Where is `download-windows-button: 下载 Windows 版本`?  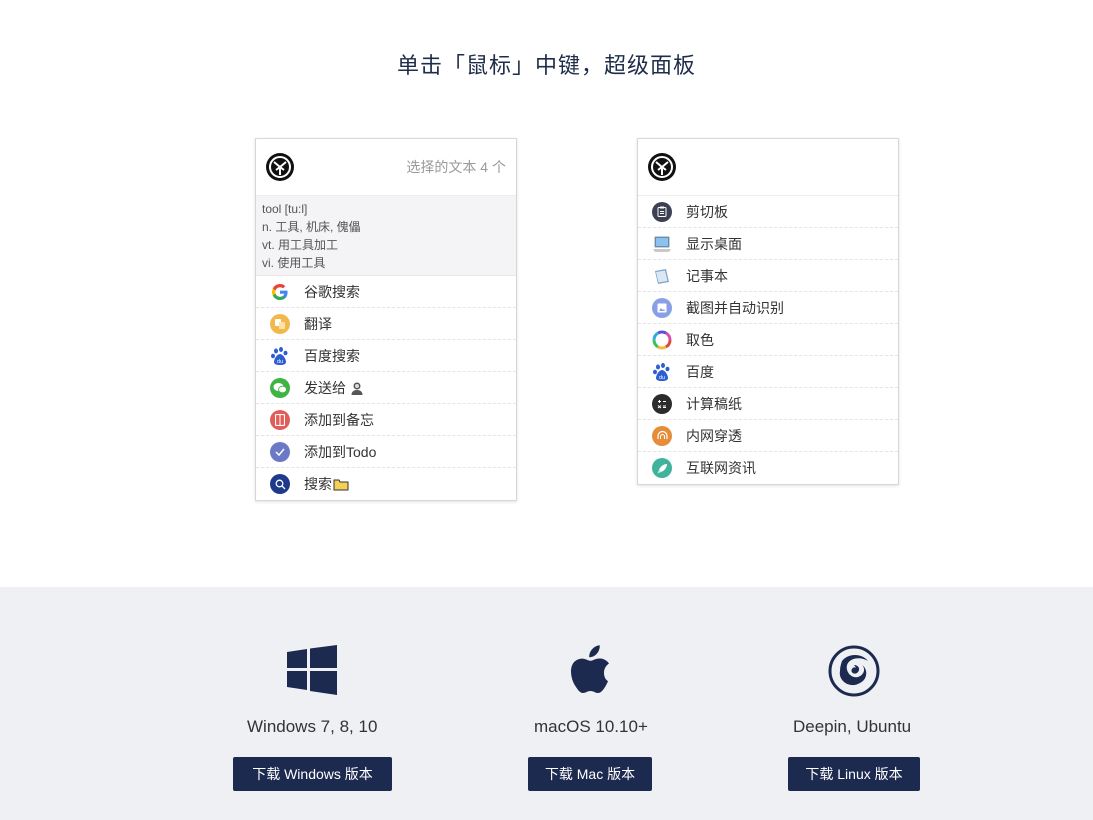 download-windows-button: 下载 Windows 版本 is located at coordinates (312, 774).